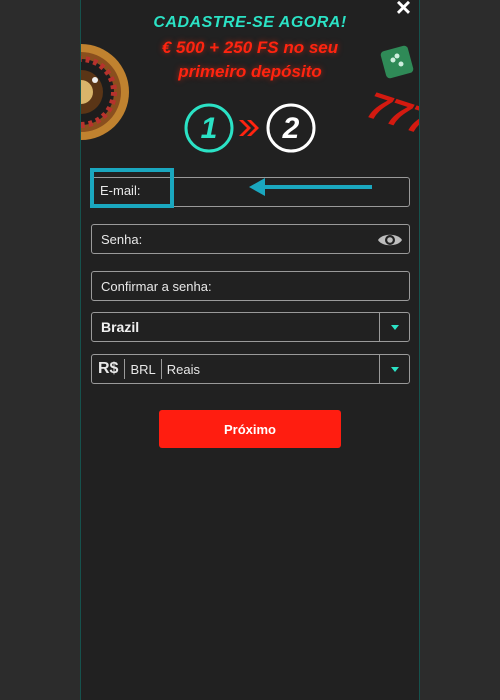  I want to click on bonus-text-line1: € 500 + 250 FS no seu, so click(250, 47).